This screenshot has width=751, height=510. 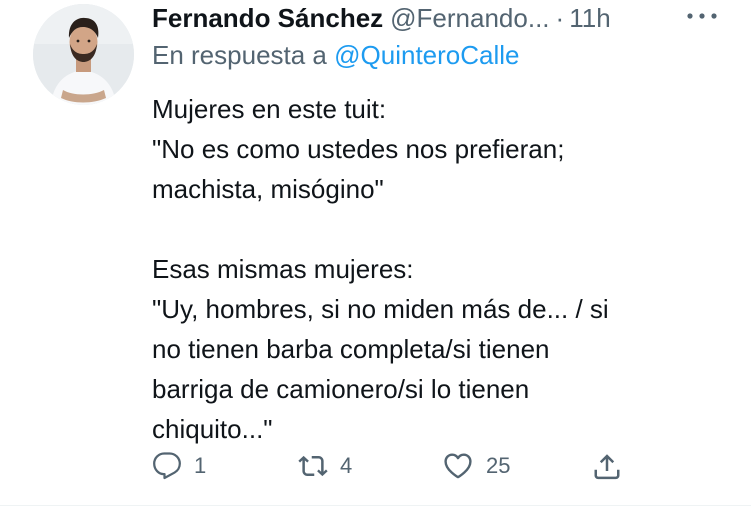 What do you see at coordinates (283, 269) in the screenshot?
I see `tweet-text-line: Esas mismas mujeres:` at bounding box center [283, 269].